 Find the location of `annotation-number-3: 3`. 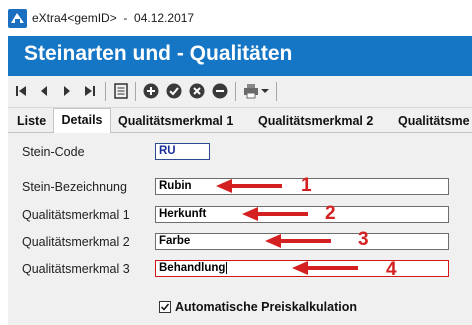

annotation-number-3: 3 is located at coordinates (363, 239).